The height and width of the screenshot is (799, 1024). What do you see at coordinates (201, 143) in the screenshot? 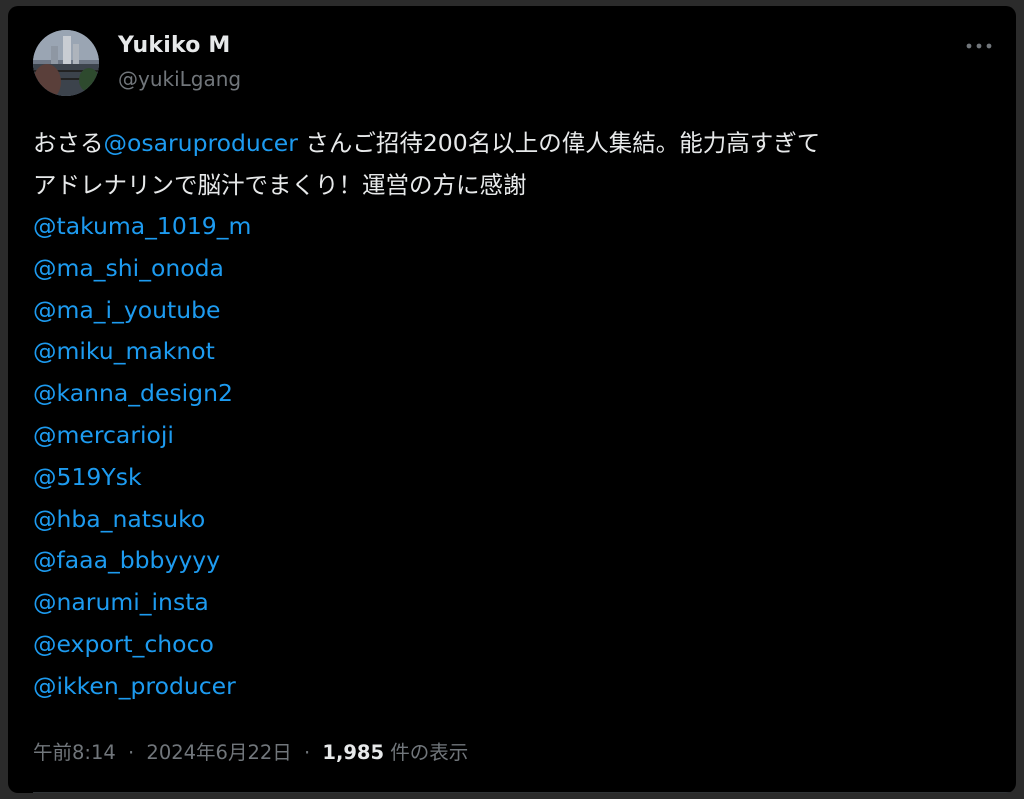
I see `mention-link: @osaruproducer` at bounding box center [201, 143].